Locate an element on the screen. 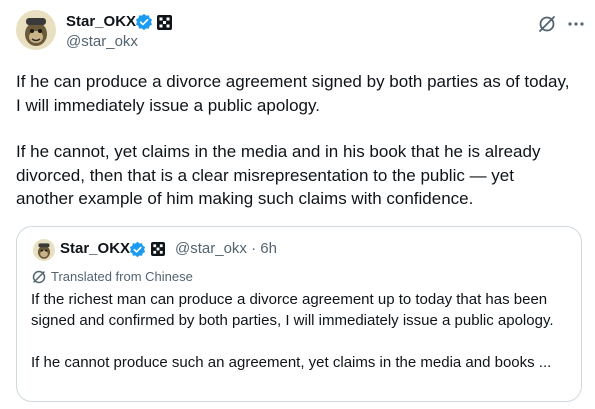 This screenshot has width=595, height=409. translated-notice: Translated from Chinese is located at coordinates (112, 277).